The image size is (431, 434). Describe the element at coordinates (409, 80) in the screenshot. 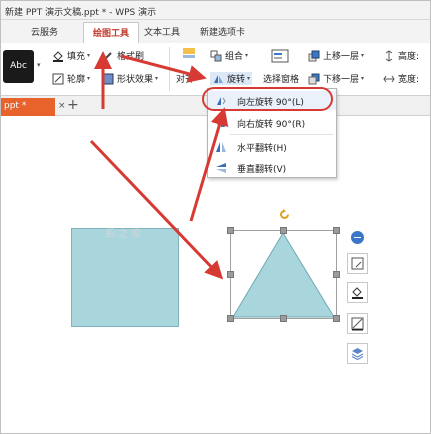

I see `width-label: 宽度:` at that location.